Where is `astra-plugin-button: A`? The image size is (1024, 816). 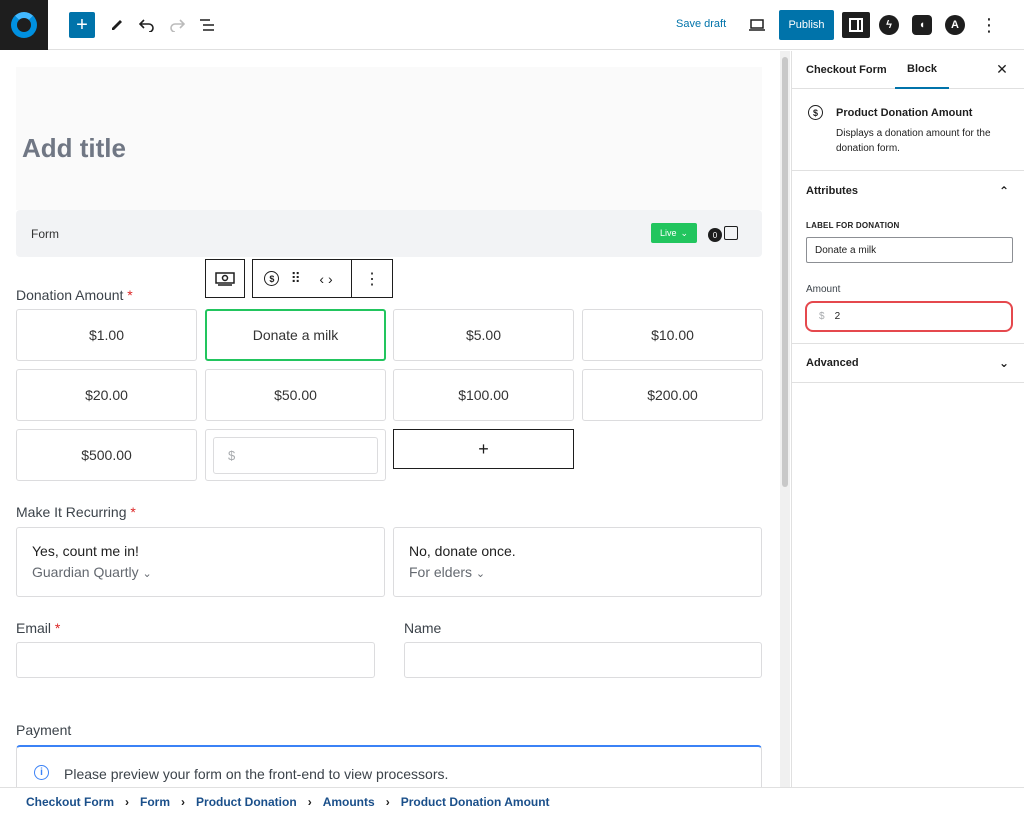
astra-plugin-button: A is located at coordinates (955, 25).